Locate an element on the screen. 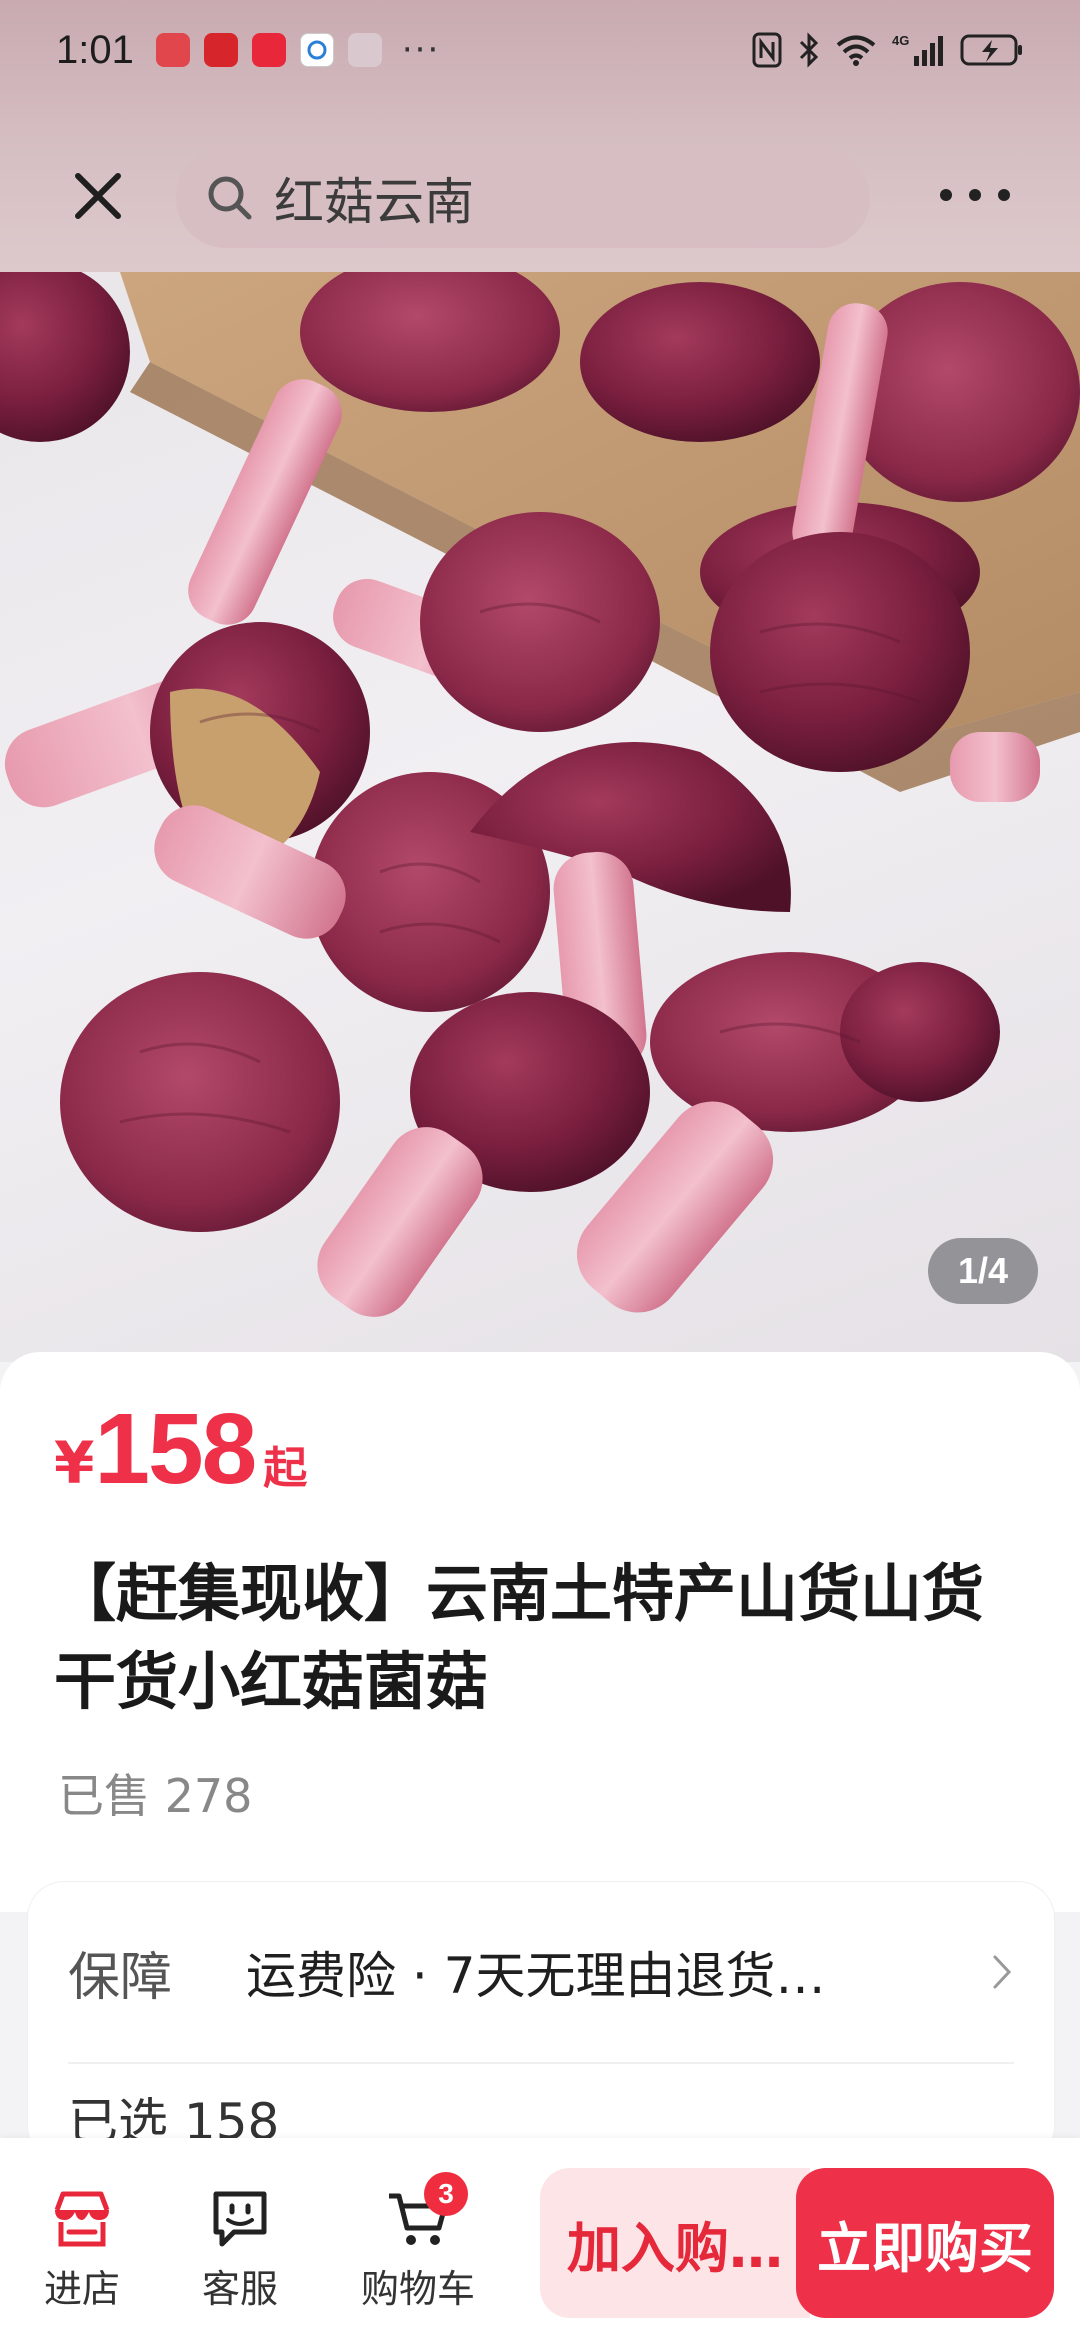  bottom-action-bar: 进店 客服 3 购物车 加入购… 立即购买 is located at coordinates (540, 2239).